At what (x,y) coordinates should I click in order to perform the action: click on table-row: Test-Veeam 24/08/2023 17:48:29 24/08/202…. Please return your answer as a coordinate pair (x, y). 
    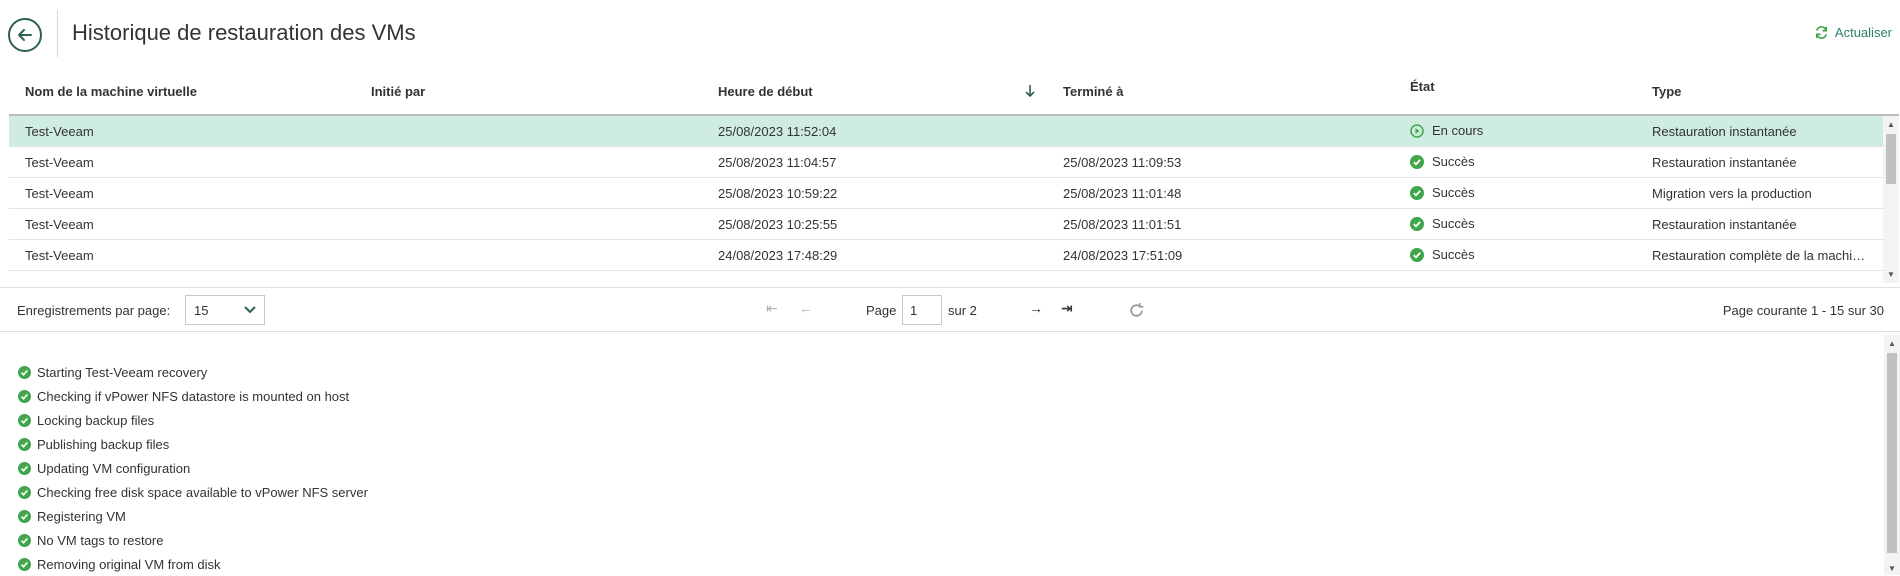
    Looking at the image, I should click on (946, 255).